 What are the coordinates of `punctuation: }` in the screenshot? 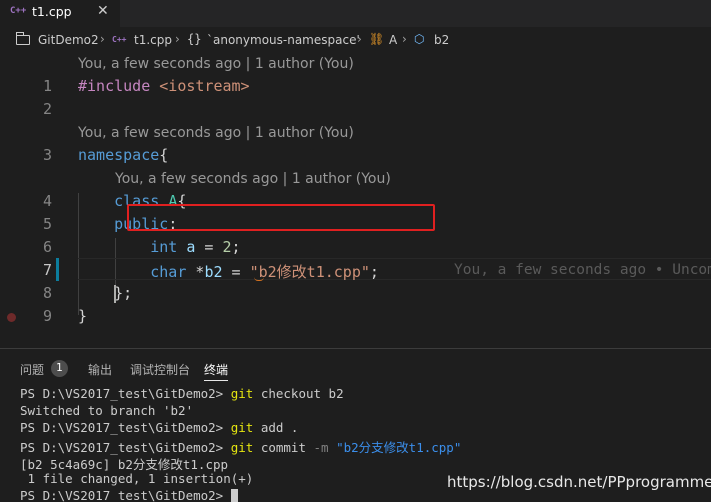 It's located at (83, 316).